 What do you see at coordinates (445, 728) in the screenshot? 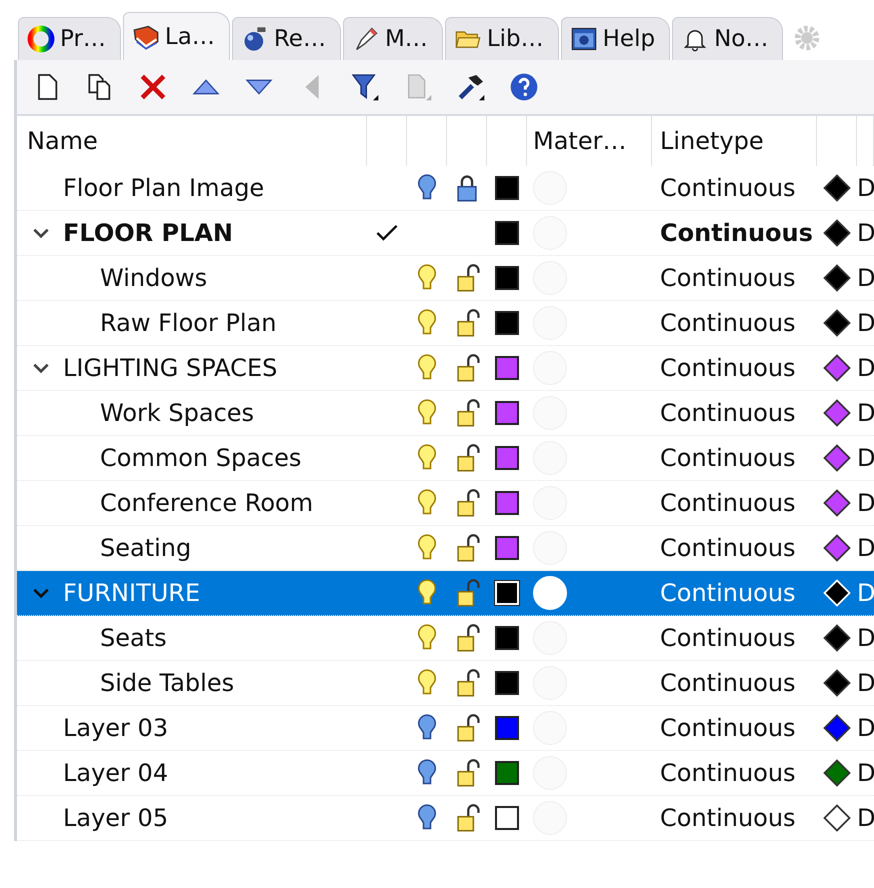
I see `layer-row: Layer 03 Continuous D` at bounding box center [445, 728].